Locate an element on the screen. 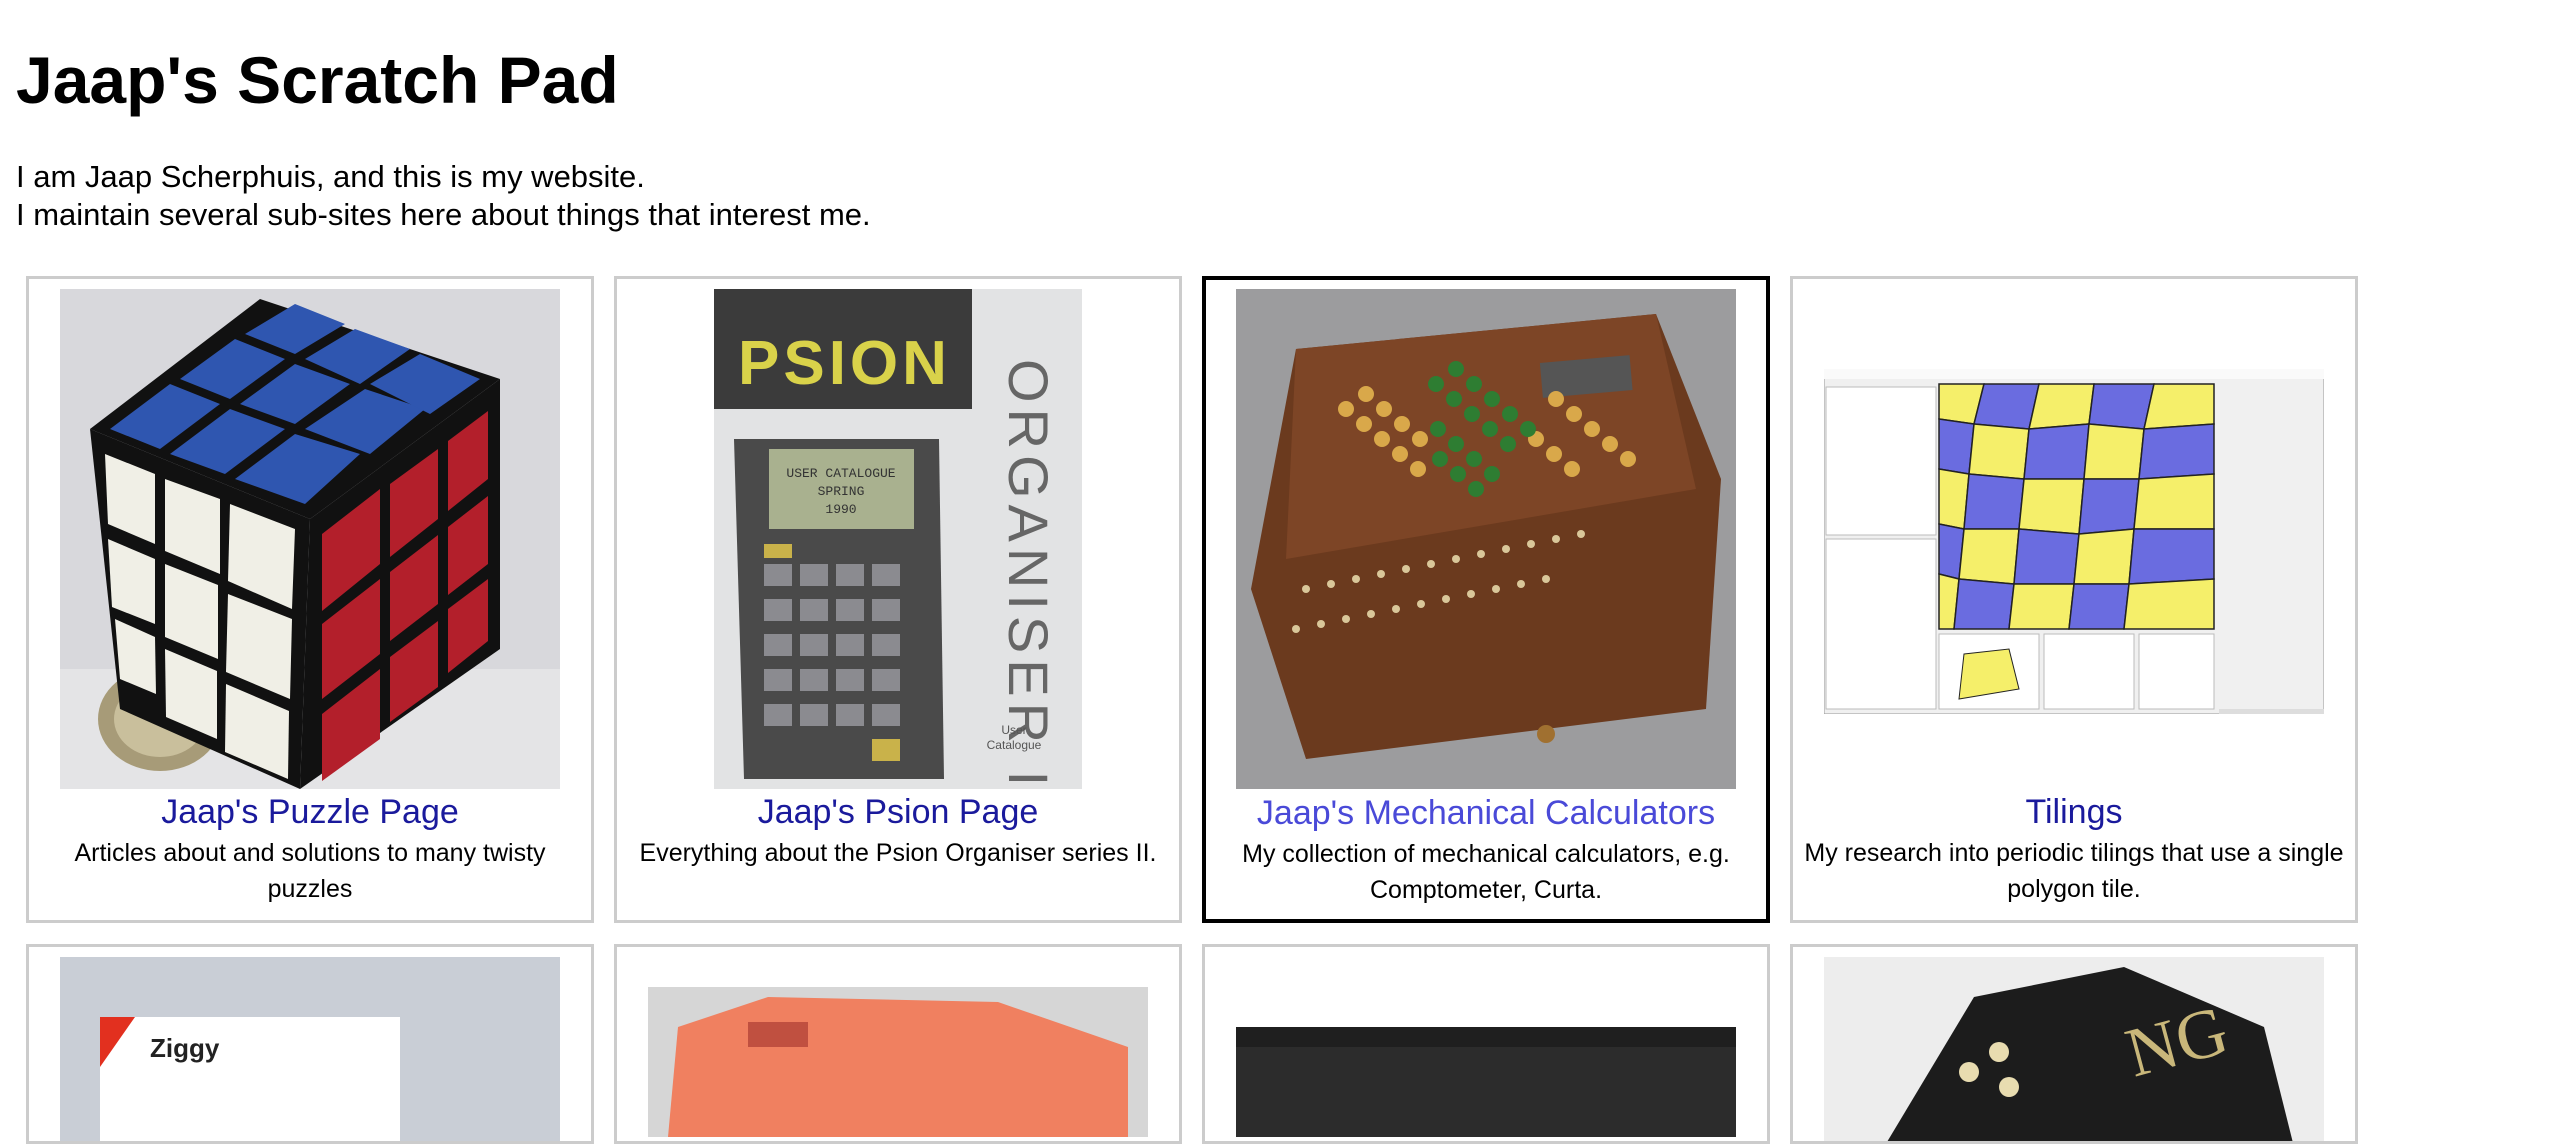 This screenshot has height=1144, width=2560. rubiks-cube-image-svg is located at coordinates (310, 539).